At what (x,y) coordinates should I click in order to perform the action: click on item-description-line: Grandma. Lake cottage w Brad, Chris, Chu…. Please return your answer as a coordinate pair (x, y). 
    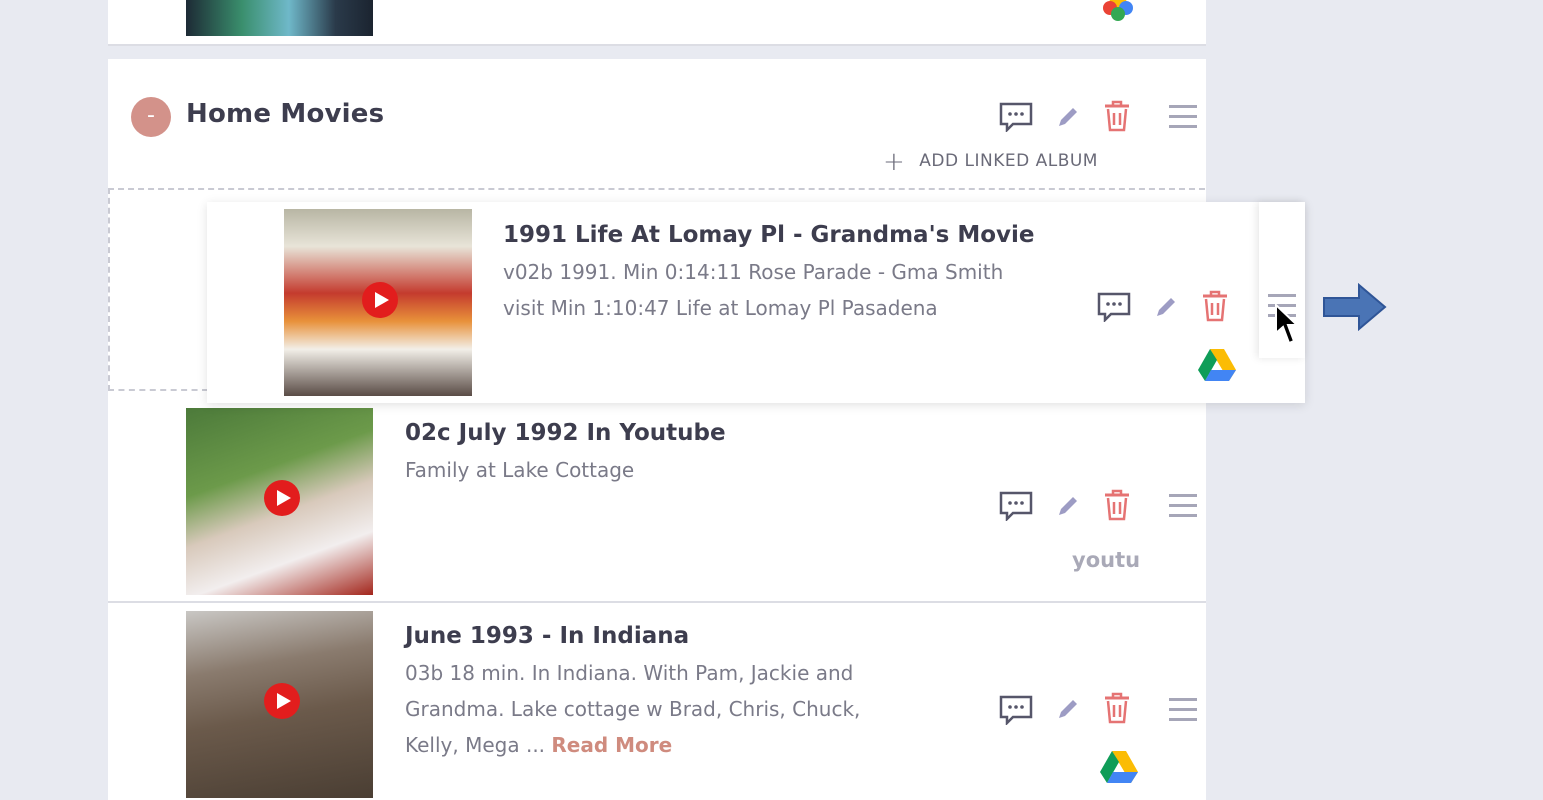
    Looking at the image, I should click on (633, 709).